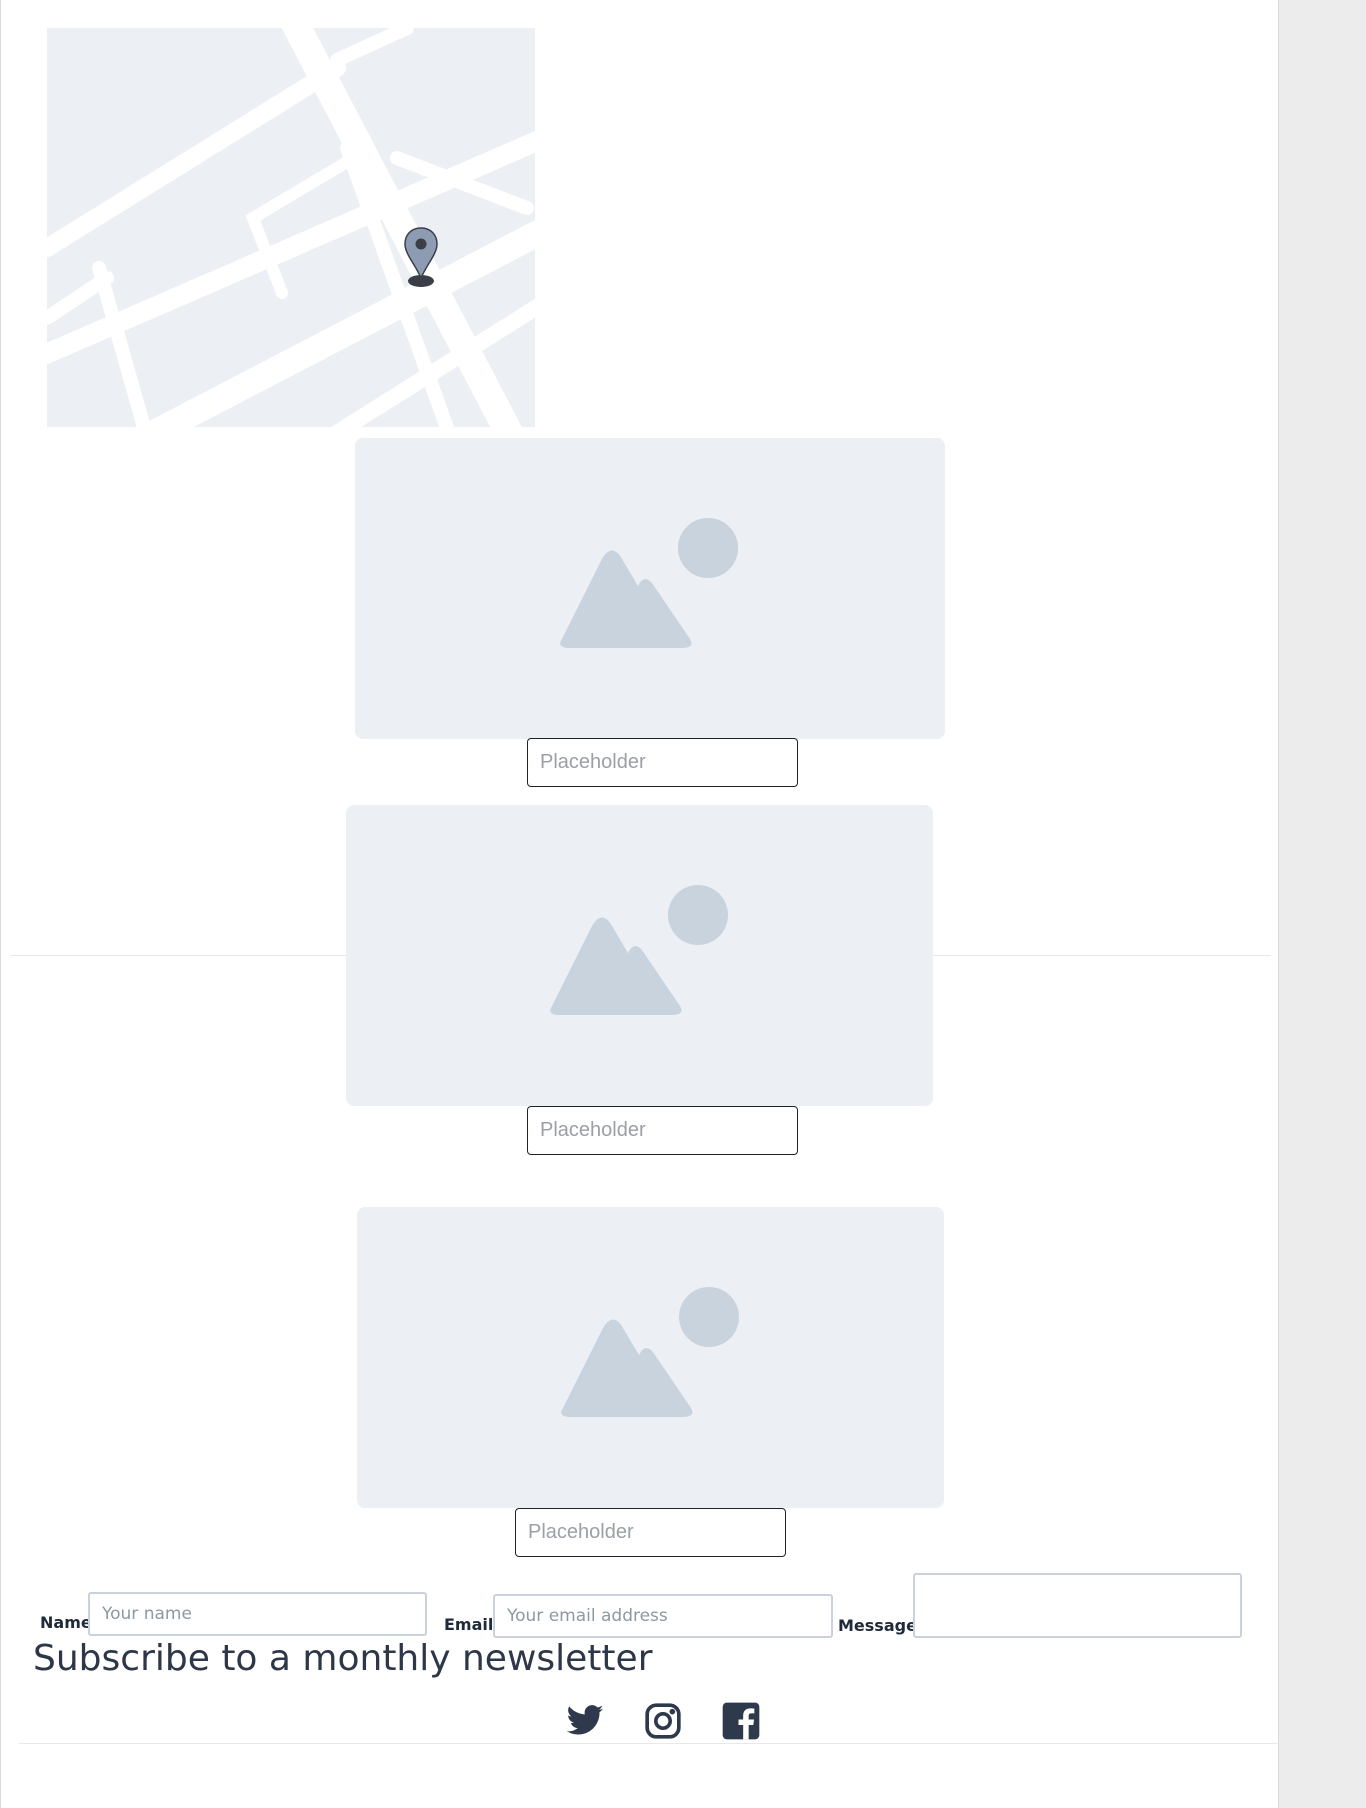  What do you see at coordinates (585, 1721) in the screenshot?
I see `twitter-icon` at bounding box center [585, 1721].